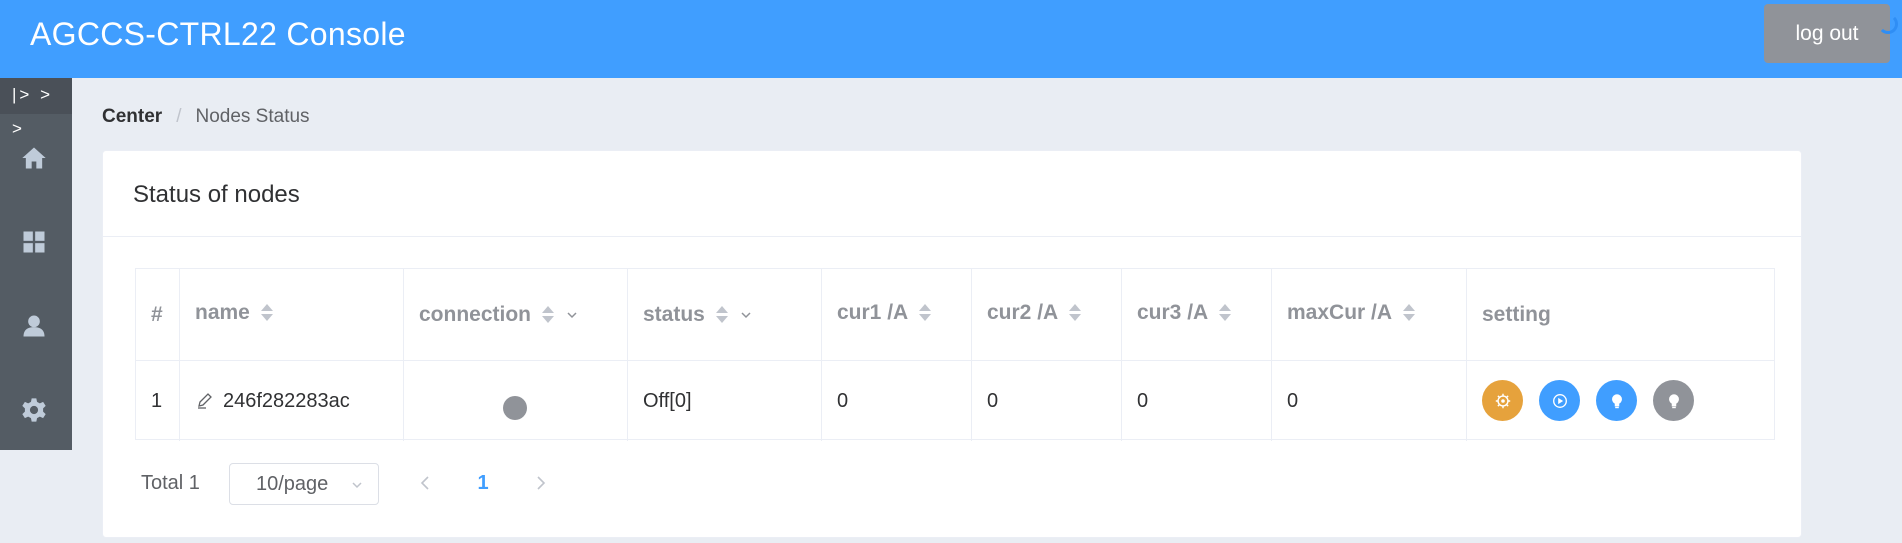 Image resolution: width=1902 pixels, height=543 pixels. I want to click on setting-button-group, so click(1588, 400).